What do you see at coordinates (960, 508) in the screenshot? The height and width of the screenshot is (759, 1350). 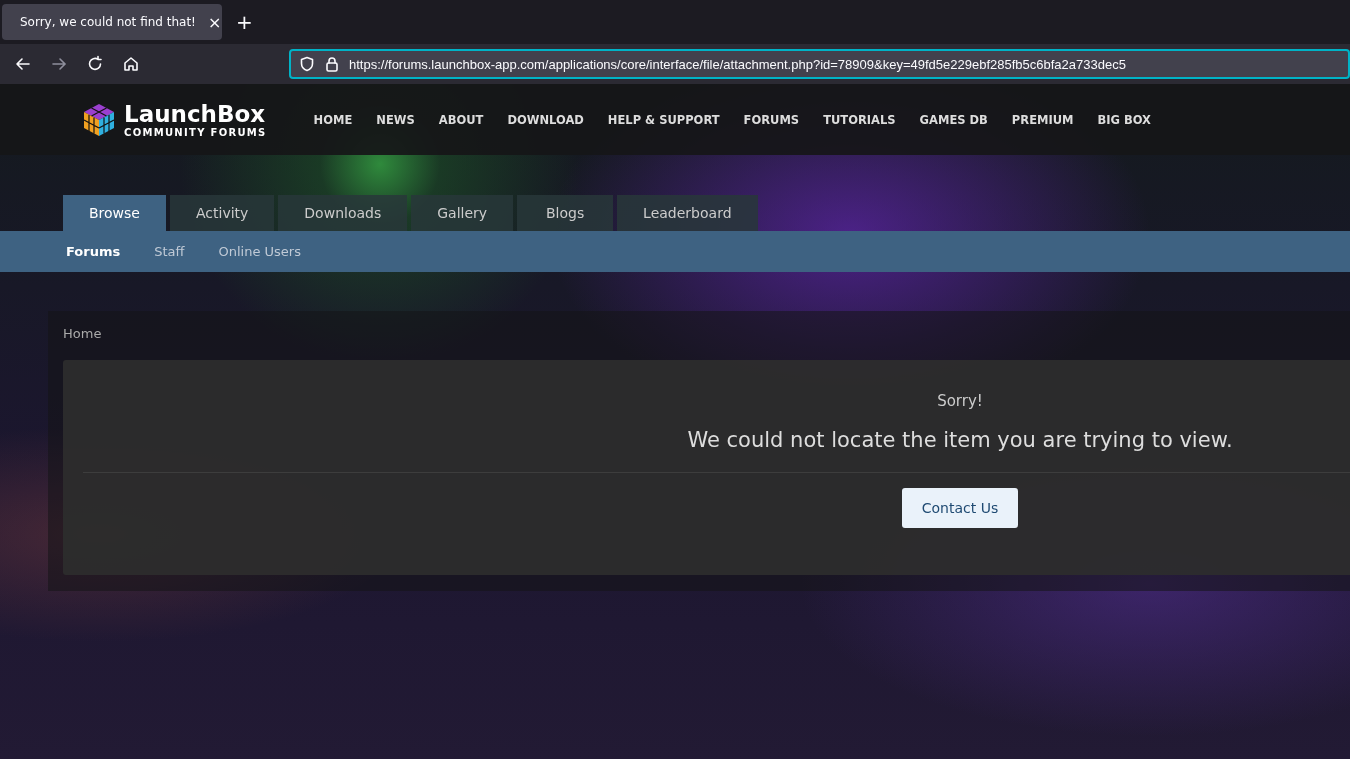 I see `contact-button: Contact Us` at bounding box center [960, 508].